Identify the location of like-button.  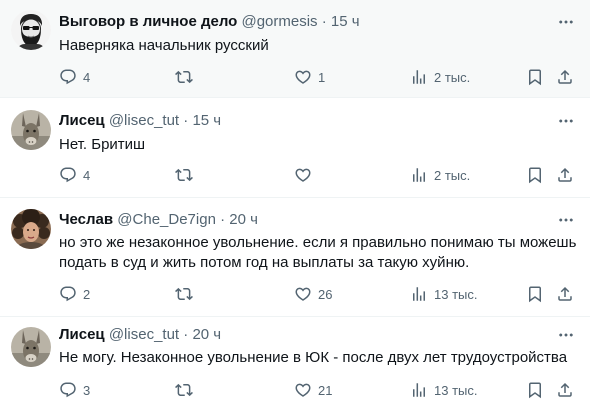
(306, 175).